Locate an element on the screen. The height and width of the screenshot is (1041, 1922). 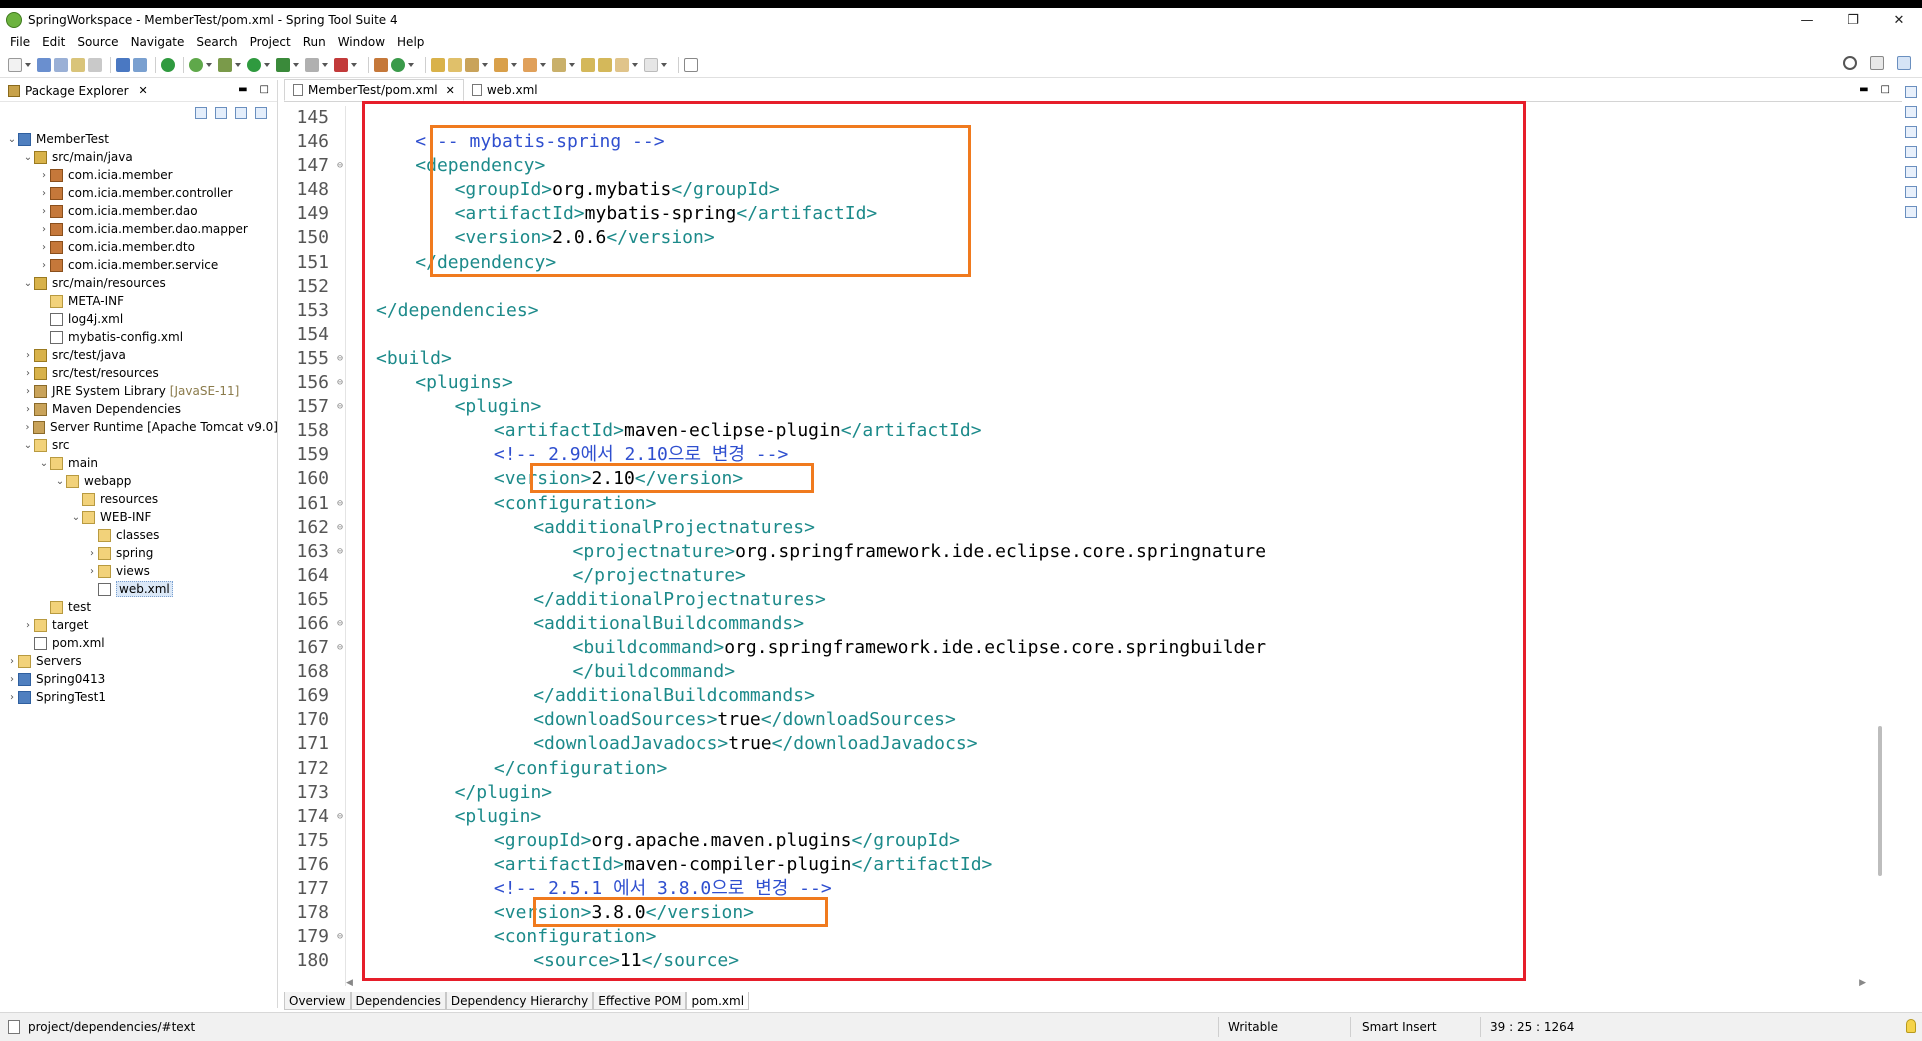
skip-breakpoints-icon is located at coordinates (140, 64).